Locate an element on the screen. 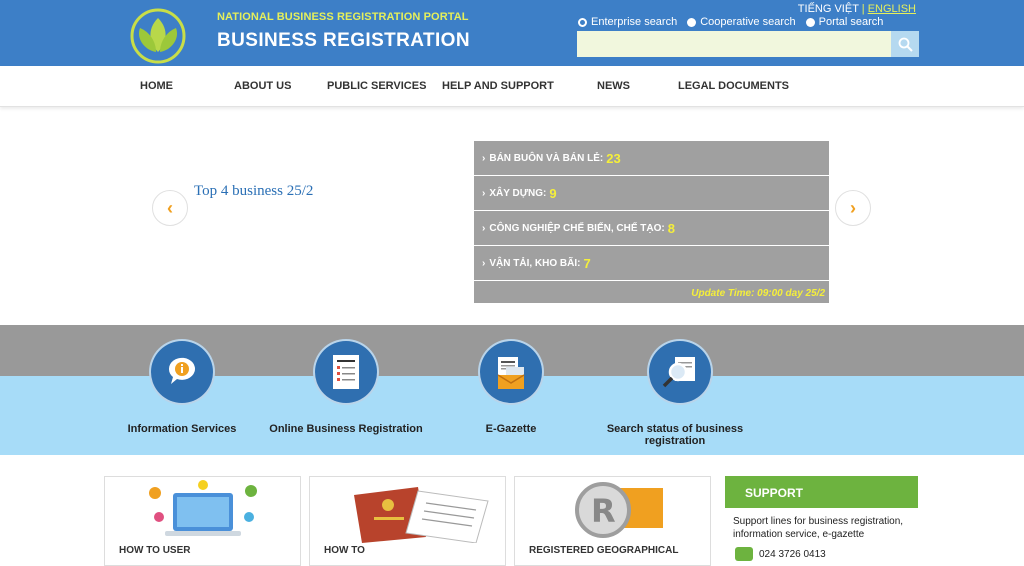 The height and width of the screenshot is (566, 1024). svg-text: R is located at coordinates (603, 511).